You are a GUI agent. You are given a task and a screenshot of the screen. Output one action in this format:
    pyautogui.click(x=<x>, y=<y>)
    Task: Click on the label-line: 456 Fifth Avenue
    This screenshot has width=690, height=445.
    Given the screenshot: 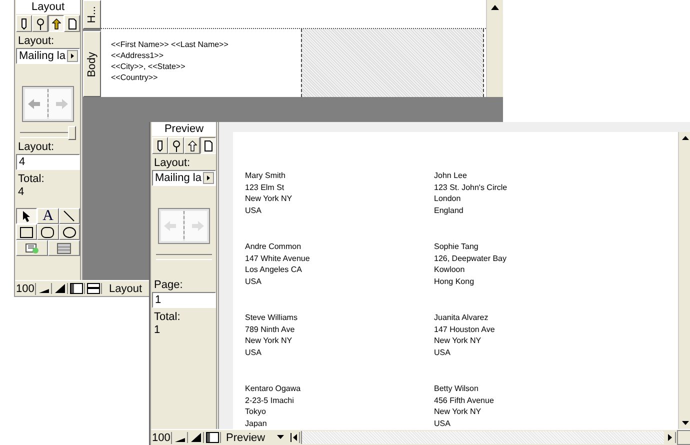 What is the action you would take?
    pyautogui.click(x=464, y=400)
    